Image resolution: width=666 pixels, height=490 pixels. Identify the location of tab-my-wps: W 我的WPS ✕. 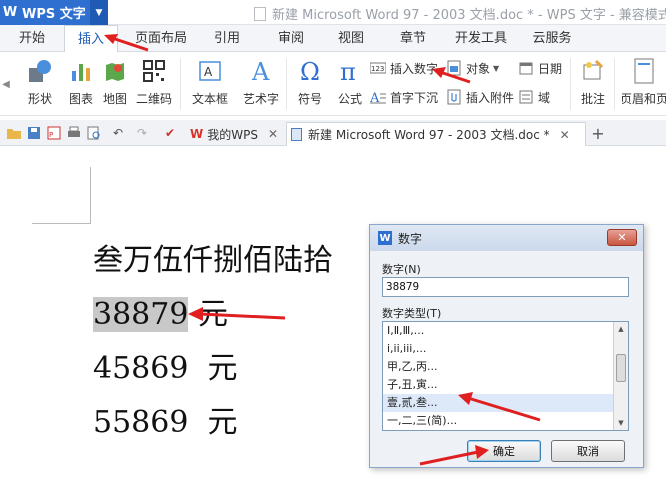
(235, 134).